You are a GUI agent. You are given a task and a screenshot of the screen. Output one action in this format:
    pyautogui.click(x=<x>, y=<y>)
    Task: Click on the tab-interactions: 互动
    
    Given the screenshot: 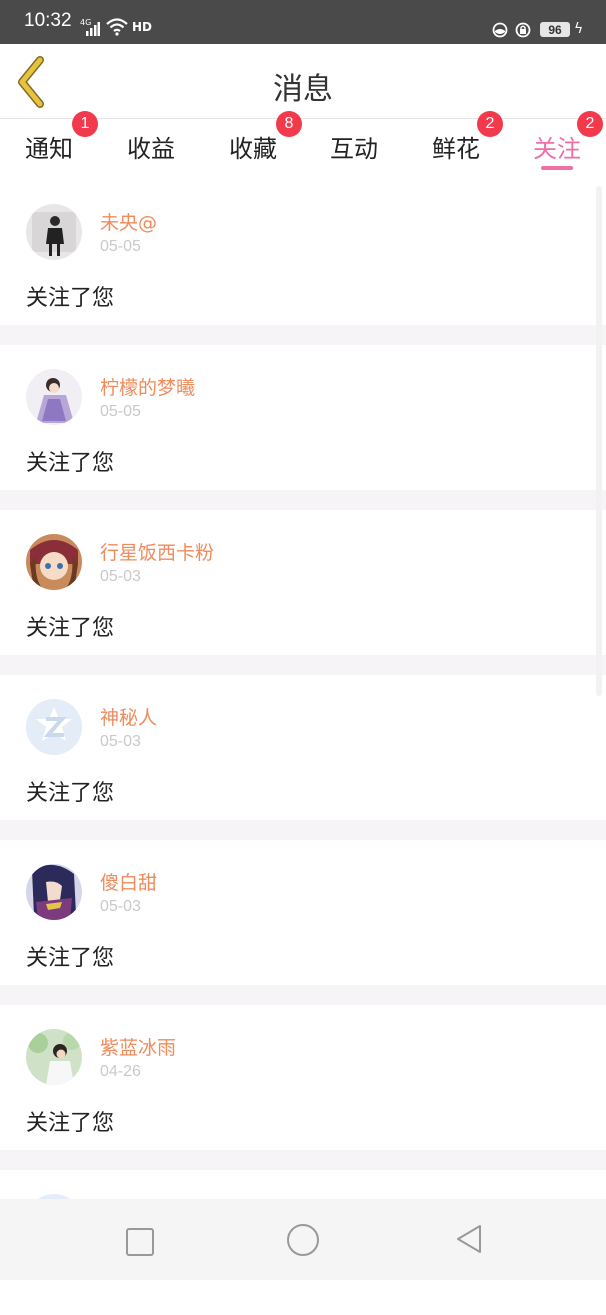 What is the action you would take?
    pyautogui.click(x=354, y=146)
    